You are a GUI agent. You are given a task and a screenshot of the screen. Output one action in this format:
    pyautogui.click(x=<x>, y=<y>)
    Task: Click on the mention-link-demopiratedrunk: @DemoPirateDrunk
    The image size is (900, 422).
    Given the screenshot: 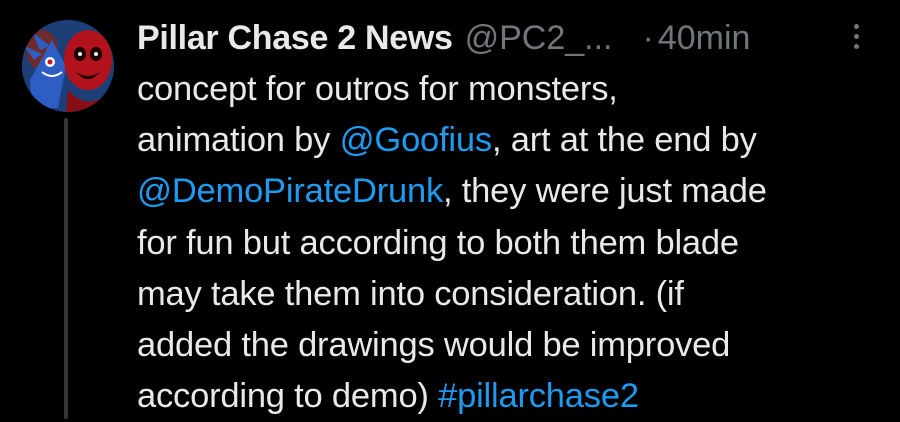 What is the action you would take?
    pyautogui.click(x=290, y=191)
    